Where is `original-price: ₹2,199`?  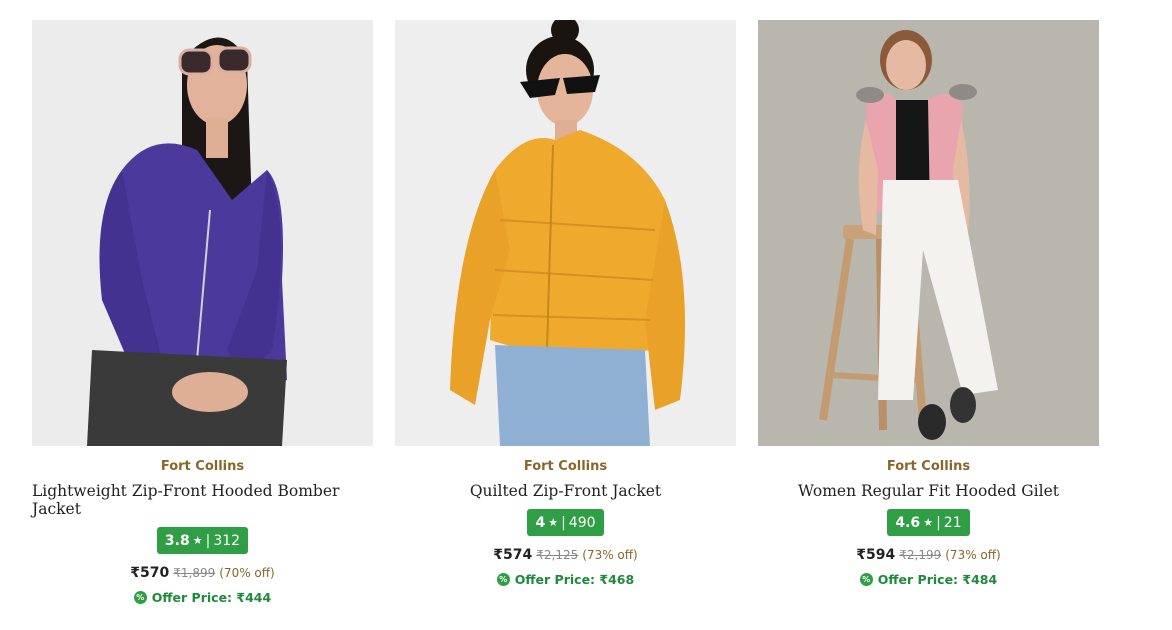
original-price: ₹2,199 is located at coordinates (920, 555).